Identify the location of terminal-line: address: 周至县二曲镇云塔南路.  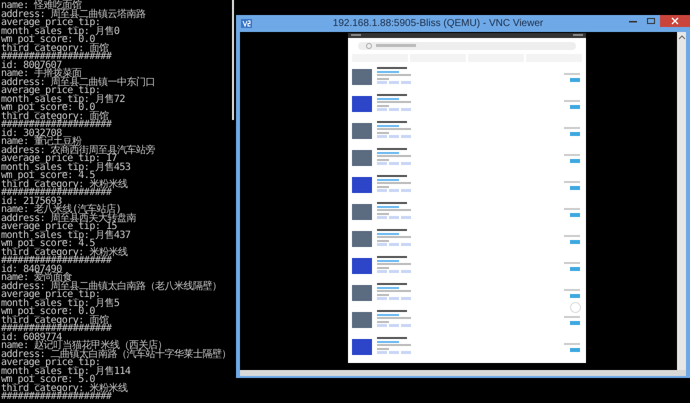
(73, 14).